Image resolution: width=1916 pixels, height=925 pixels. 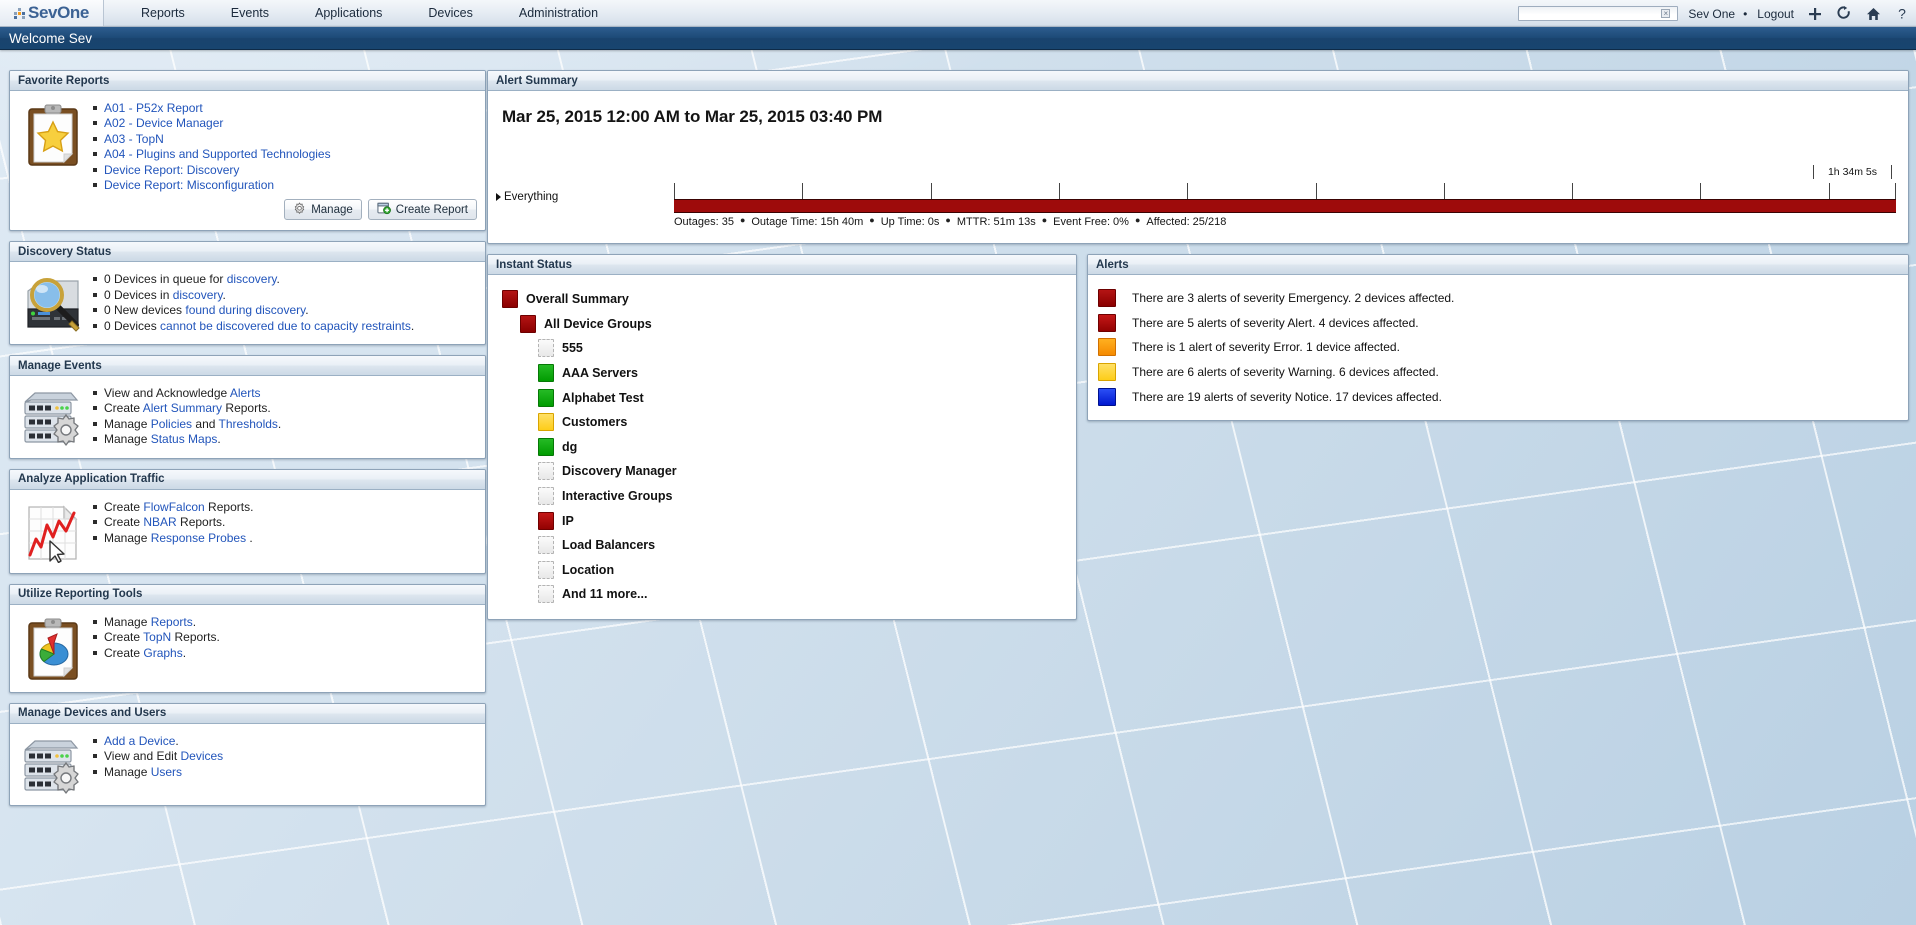 What do you see at coordinates (783, 373) in the screenshot?
I see `instant-status-row: AAA Servers` at bounding box center [783, 373].